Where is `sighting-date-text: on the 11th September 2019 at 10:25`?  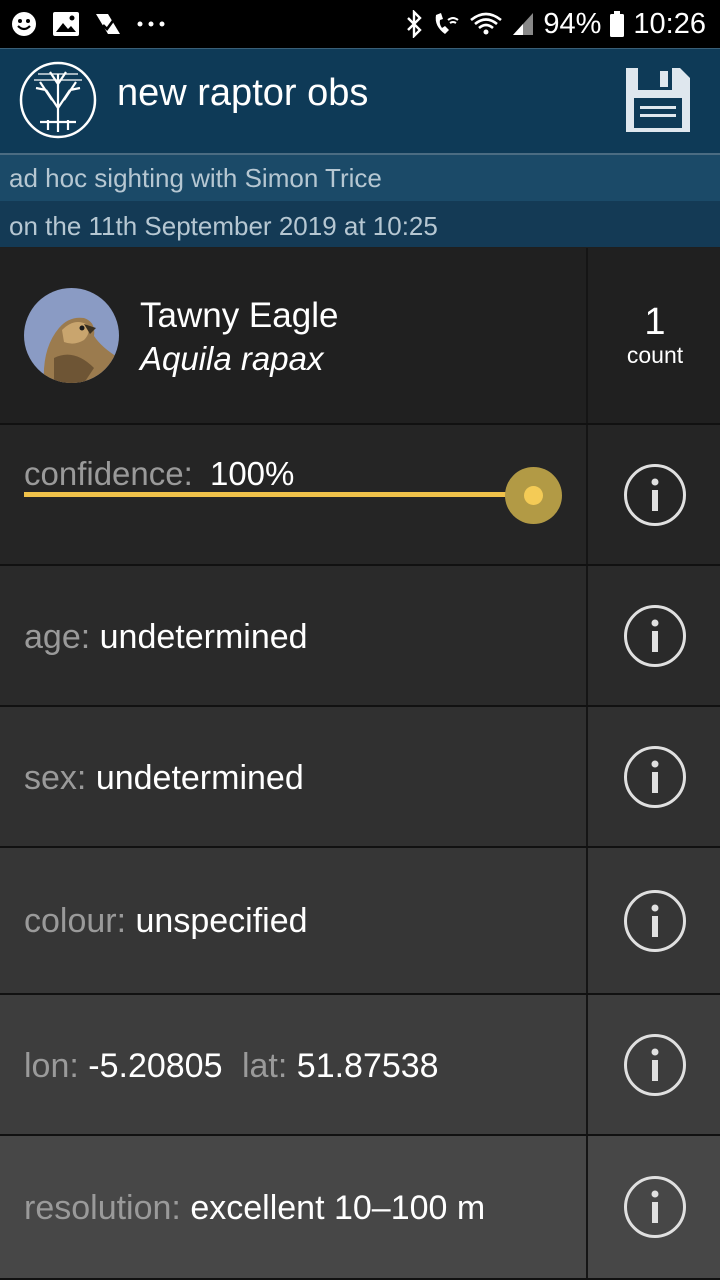
sighting-date-text: on the 11th September 2019 at 10:25 is located at coordinates (223, 226).